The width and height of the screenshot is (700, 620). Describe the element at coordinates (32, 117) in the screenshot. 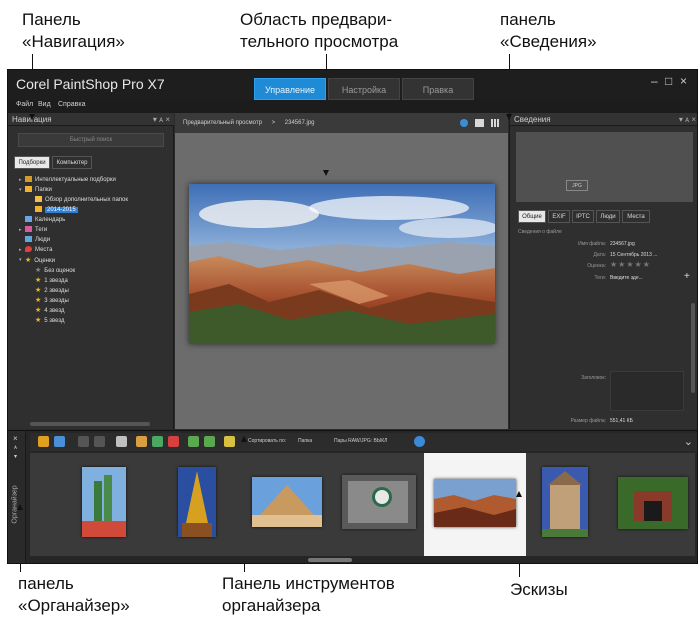

I see `arrow-head-nav` at that location.